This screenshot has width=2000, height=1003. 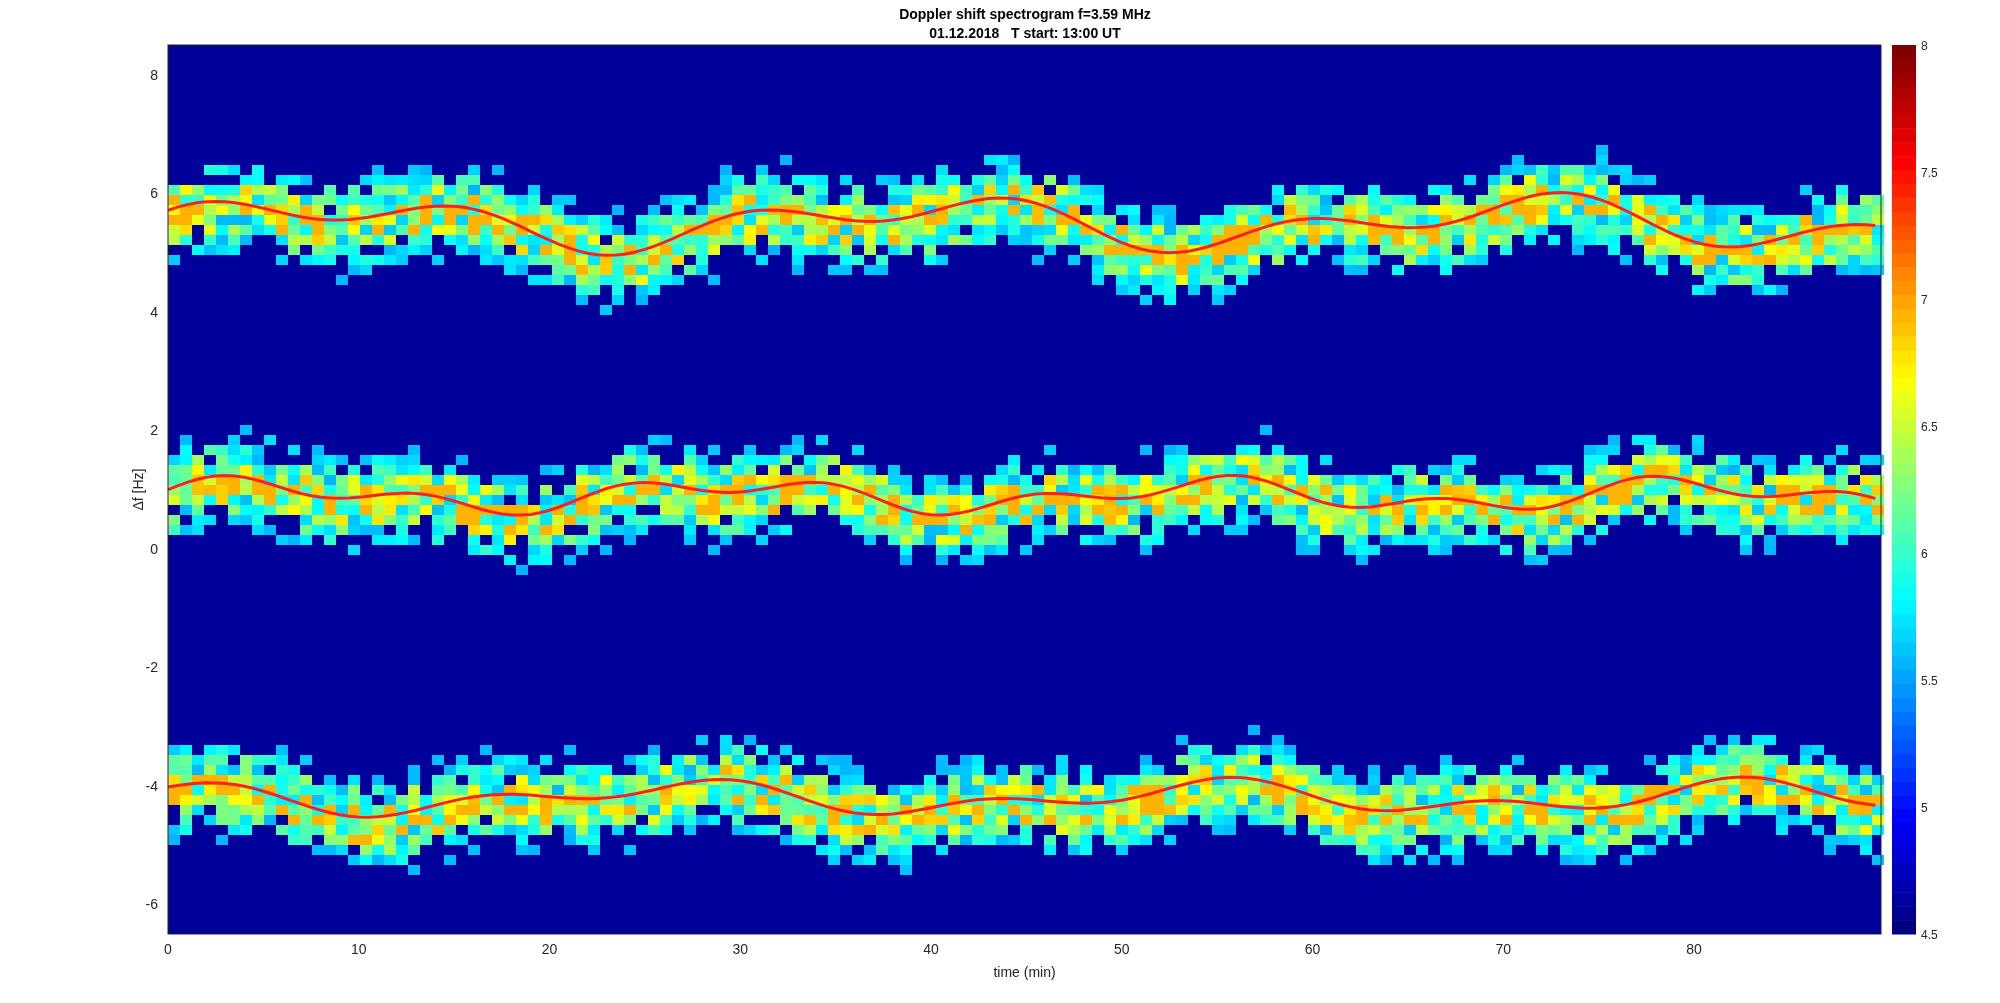 What do you see at coordinates (151, 904) in the screenshot?
I see `y-tick-label: -6` at bounding box center [151, 904].